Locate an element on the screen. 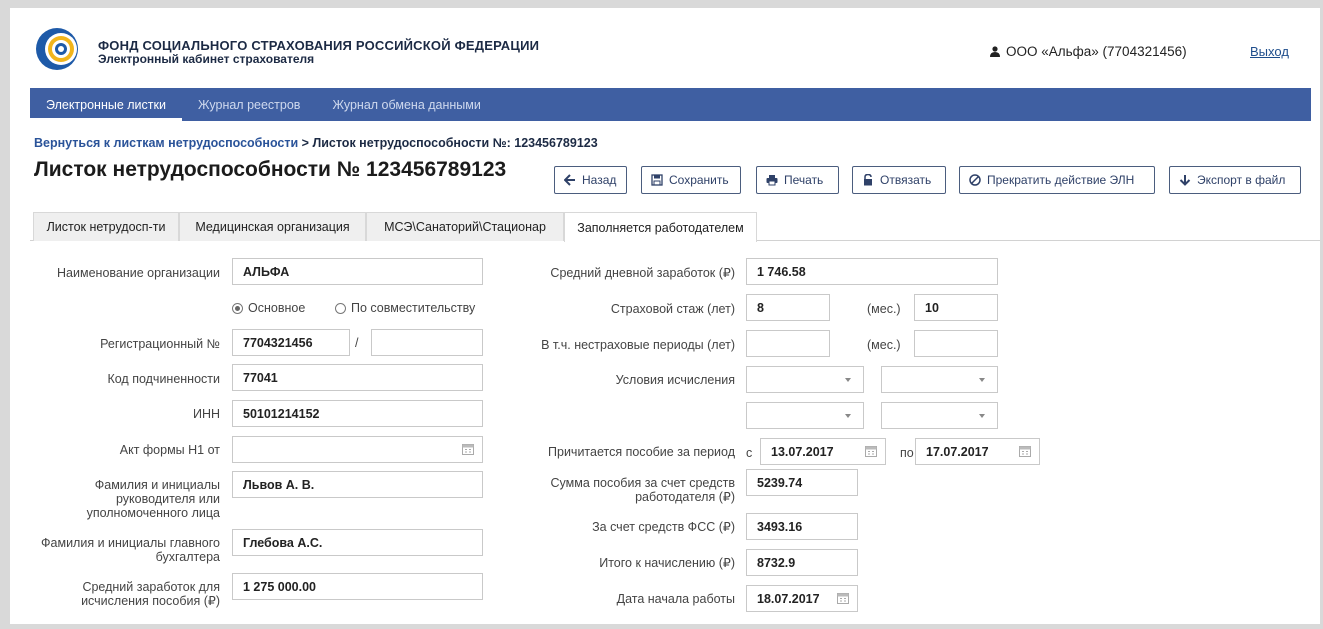  total-field: 8732.9 is located at coordinates (802, 562).